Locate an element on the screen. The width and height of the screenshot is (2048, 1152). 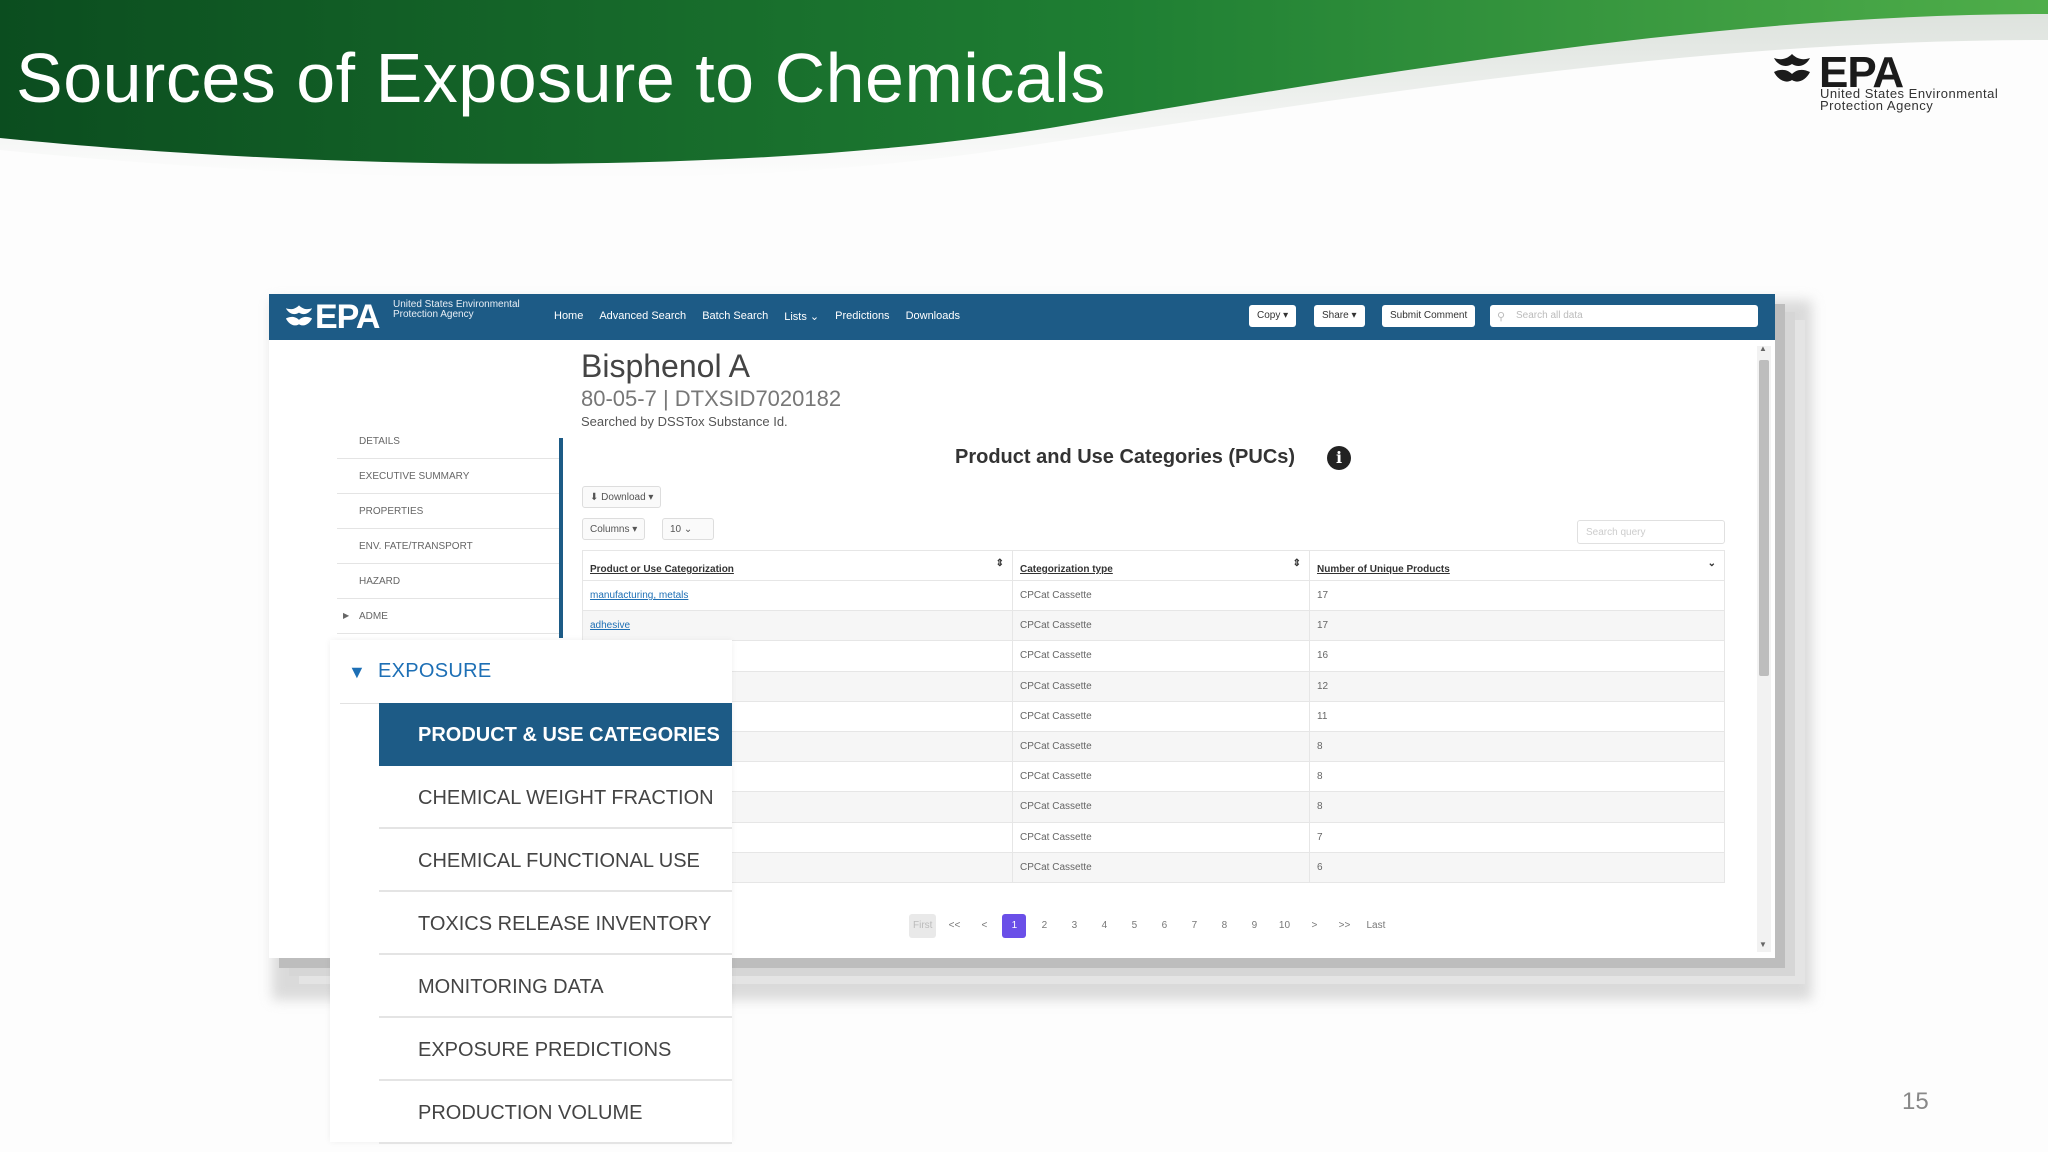
submenu-item-product-use-categories: PRODUCT & USE CATEGORIES is located at coordinates (555, 734).